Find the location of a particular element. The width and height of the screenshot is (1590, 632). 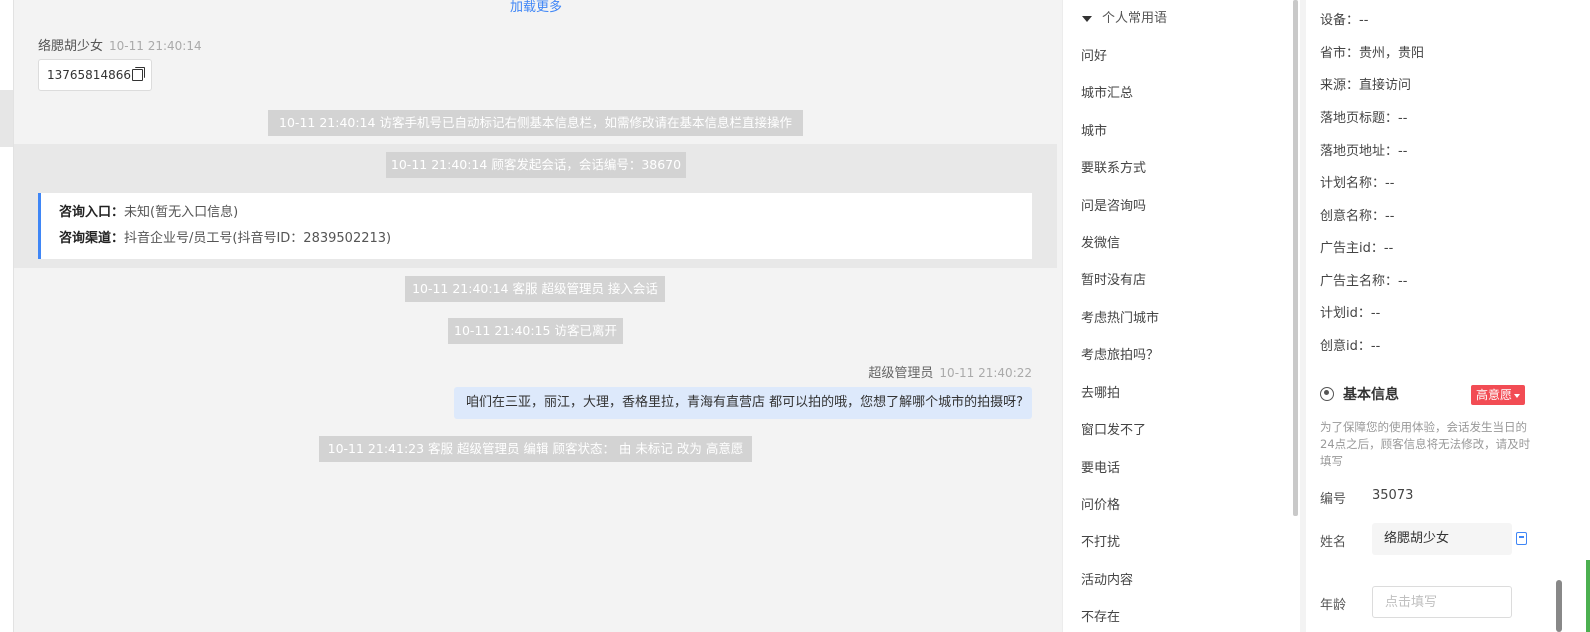

phrase-item: 暂时没有店 is located at coordinates (1113, 278).